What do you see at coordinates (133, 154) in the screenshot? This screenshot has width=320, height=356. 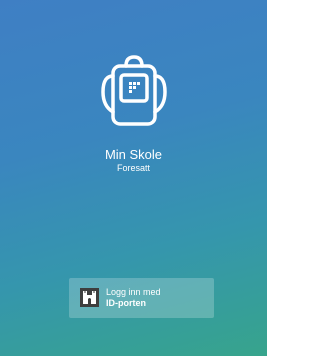 I see `app-title: Min Skole` at bounding box center [133, 154].